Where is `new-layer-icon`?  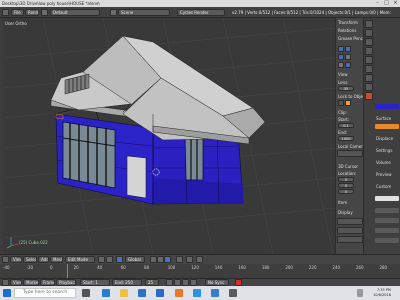
new-layer-icon is located at coordinates (341, 49).